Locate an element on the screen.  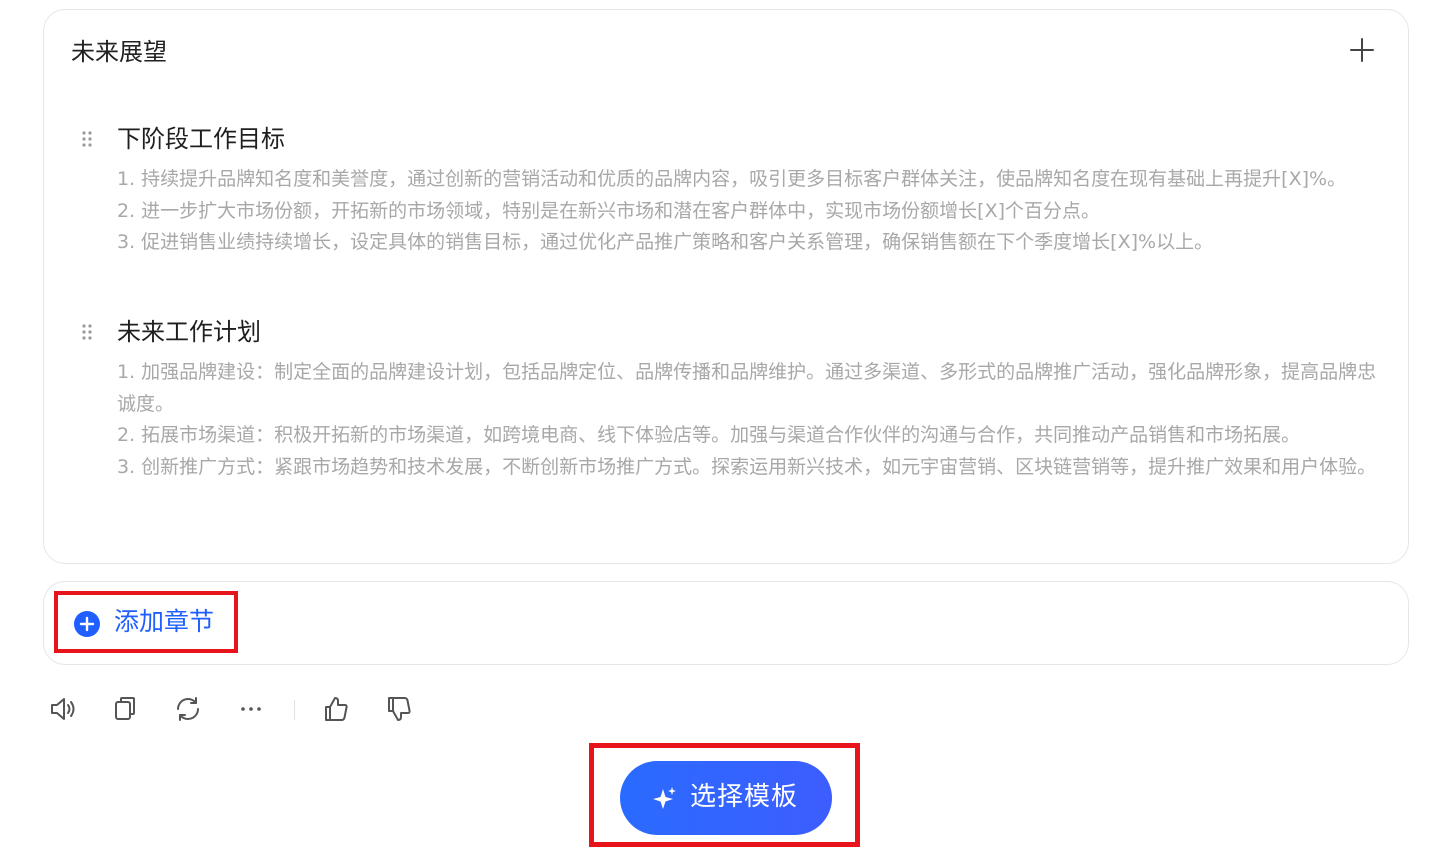
speaker-icon is located at coordinates (63, 709).